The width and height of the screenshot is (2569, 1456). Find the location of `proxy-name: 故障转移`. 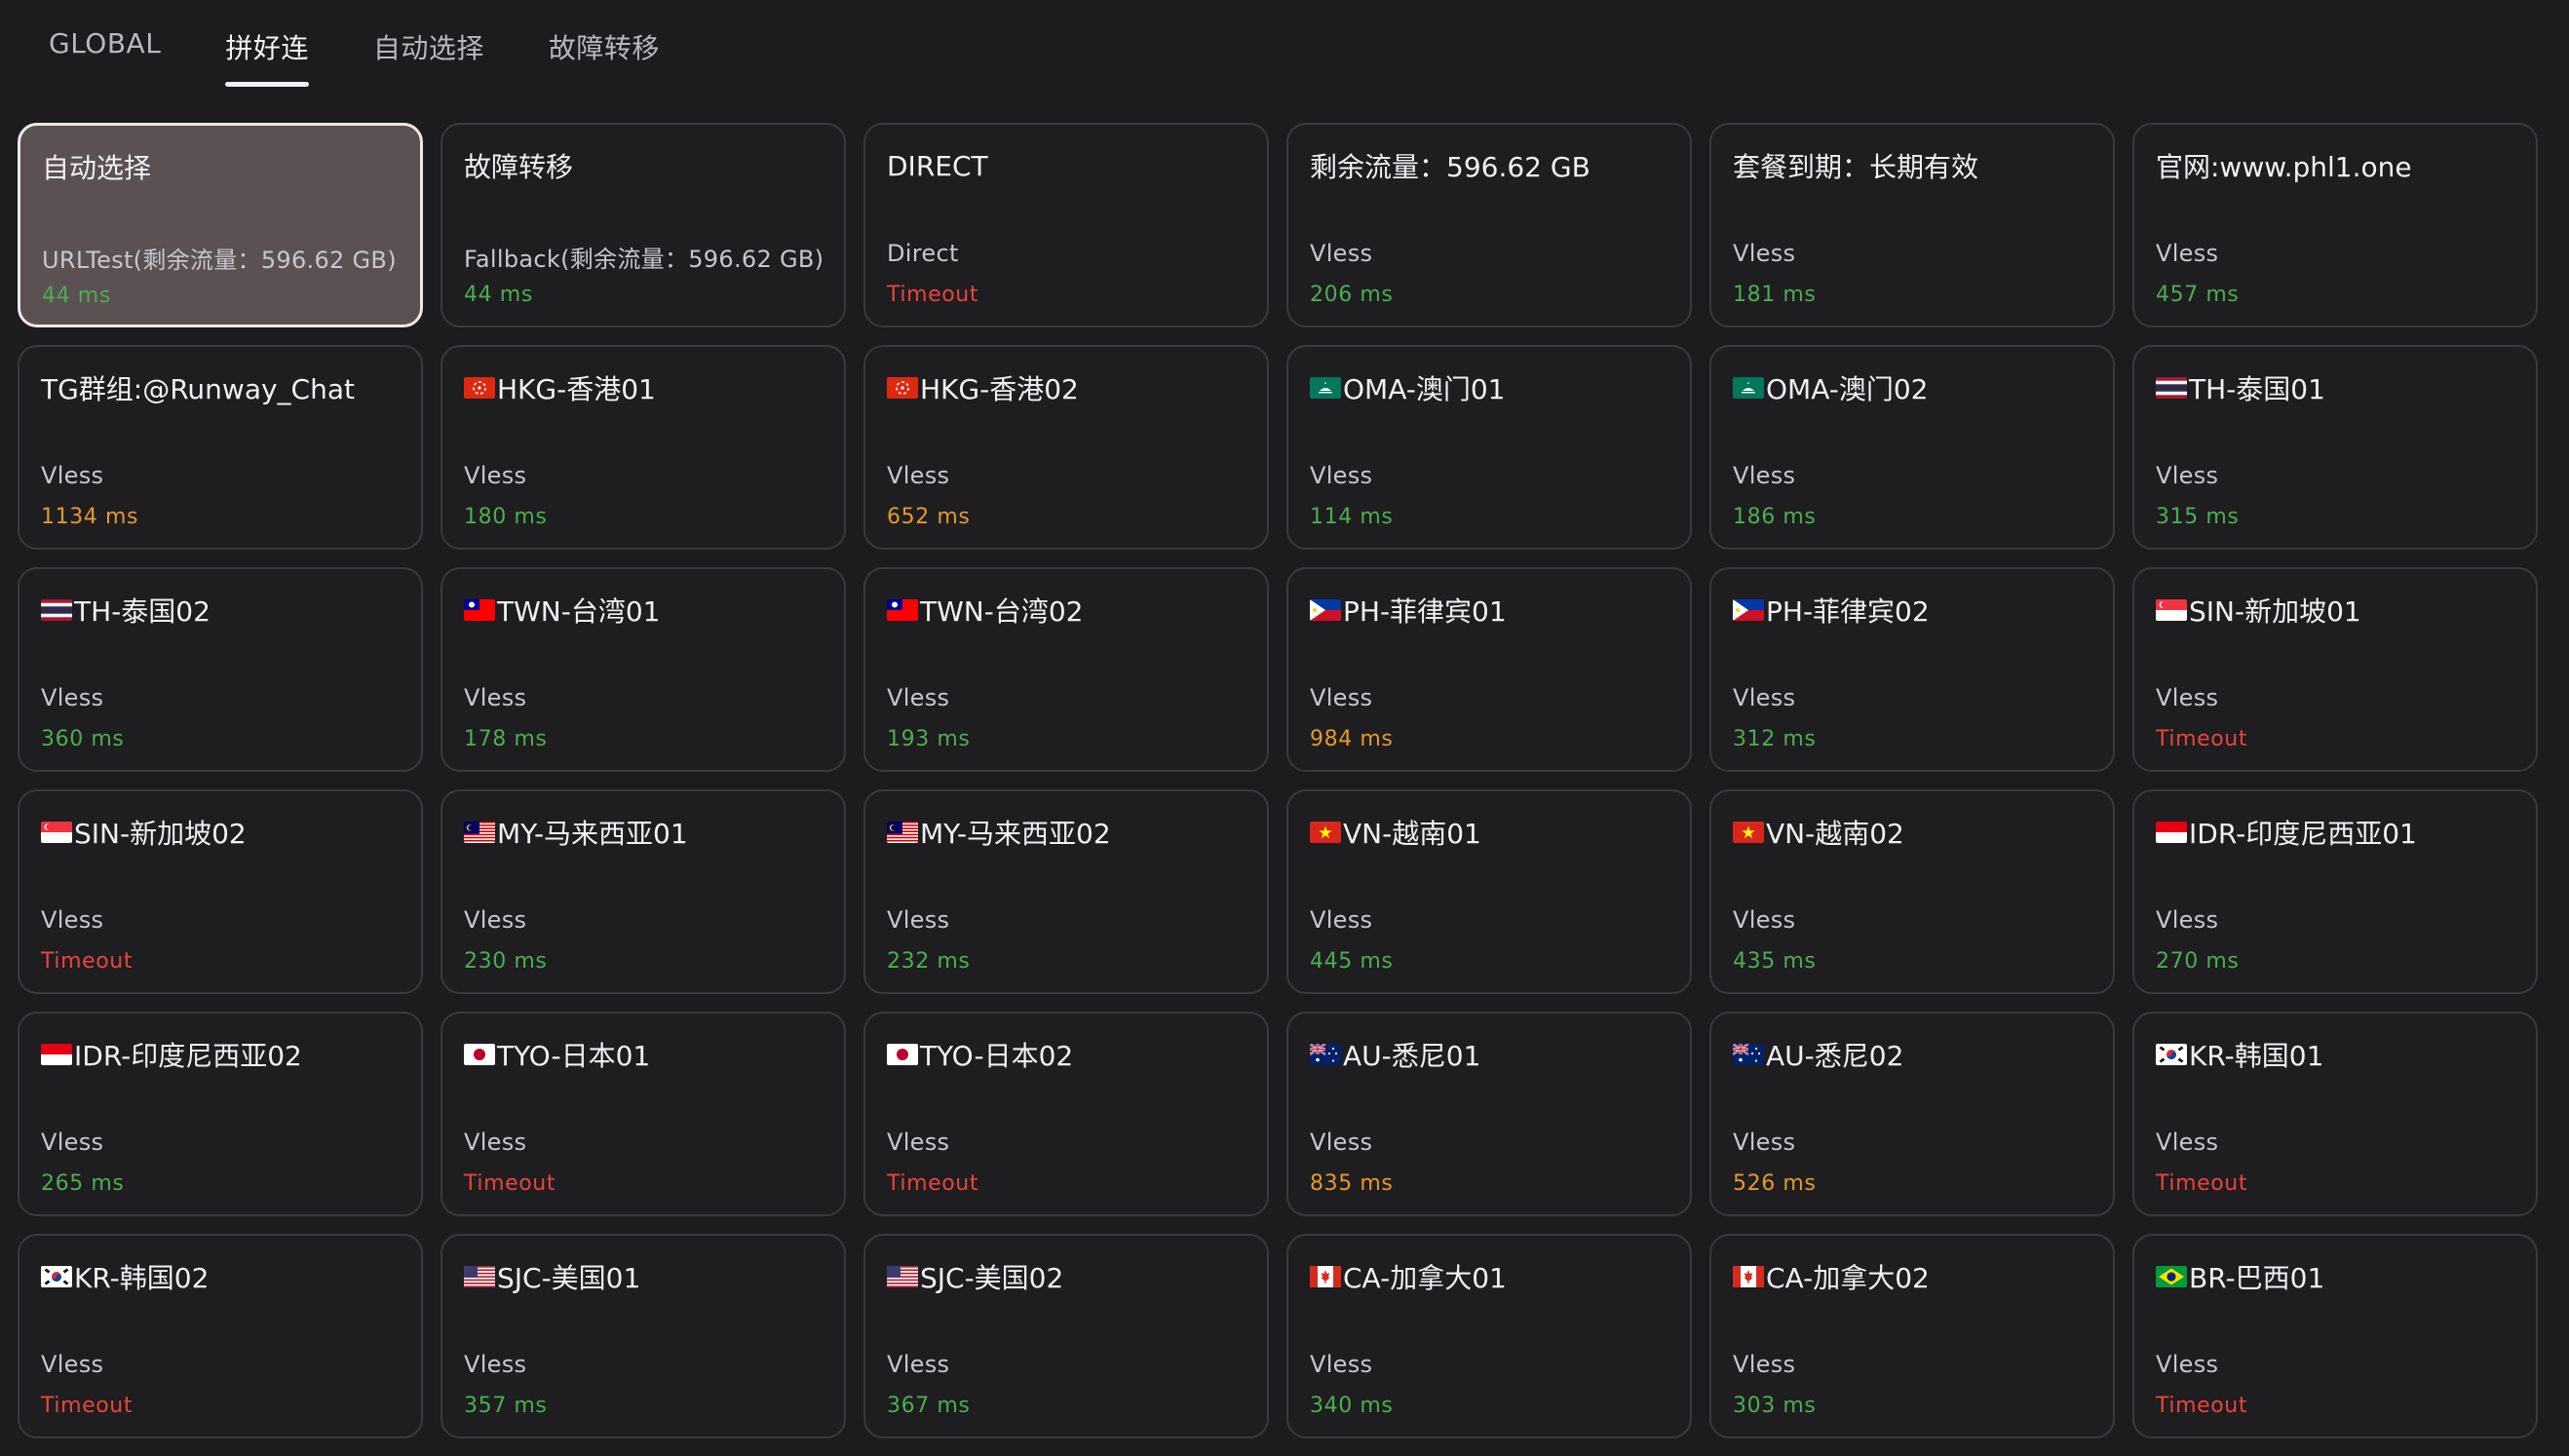

proxy-name: 故障转移 is located at coordinates (643, 165).